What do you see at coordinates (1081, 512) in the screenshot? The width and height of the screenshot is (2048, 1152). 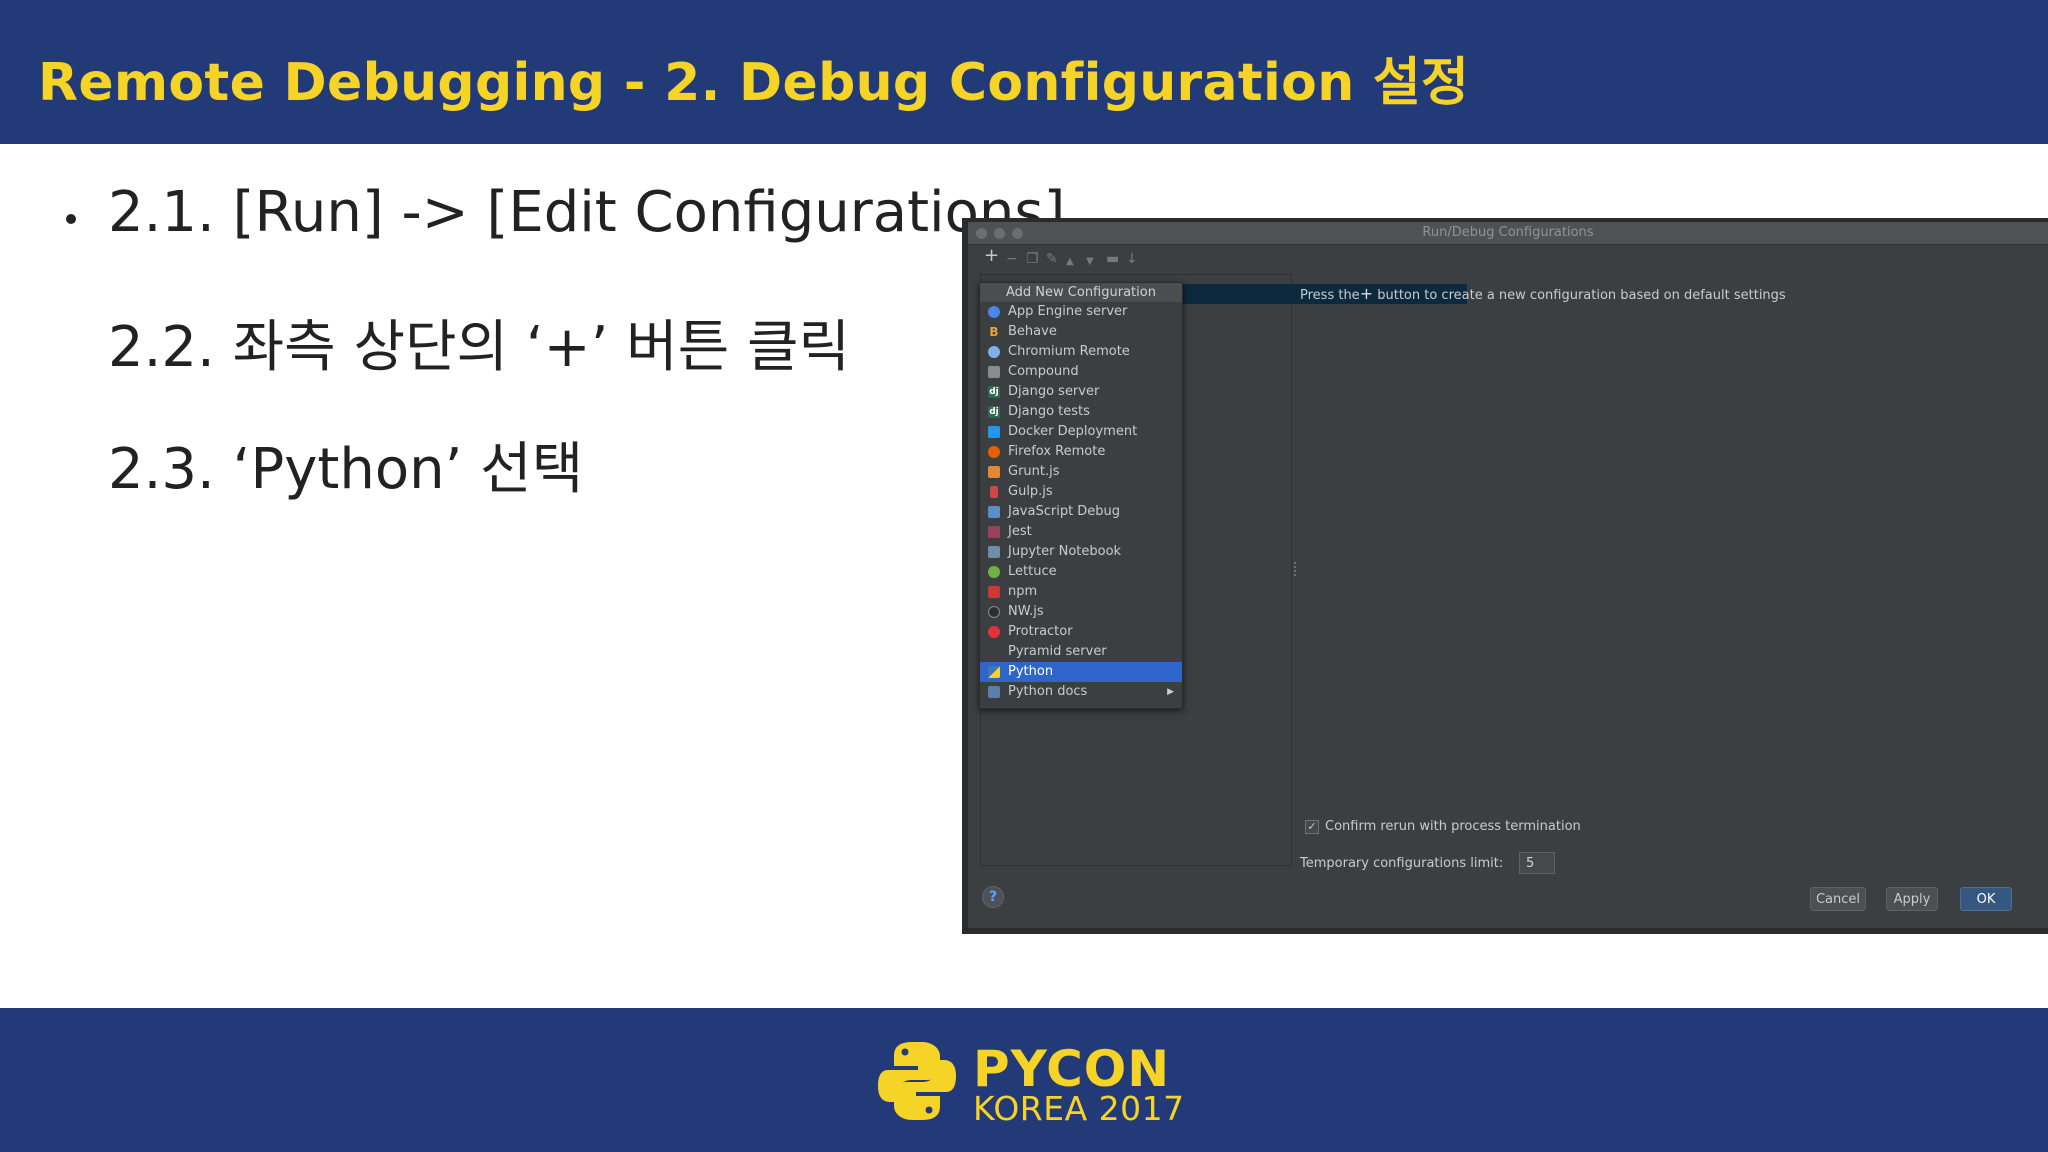 I see `menu-item-javascript-debug: JavaScript Debug` at bounding box center [1081, 512].